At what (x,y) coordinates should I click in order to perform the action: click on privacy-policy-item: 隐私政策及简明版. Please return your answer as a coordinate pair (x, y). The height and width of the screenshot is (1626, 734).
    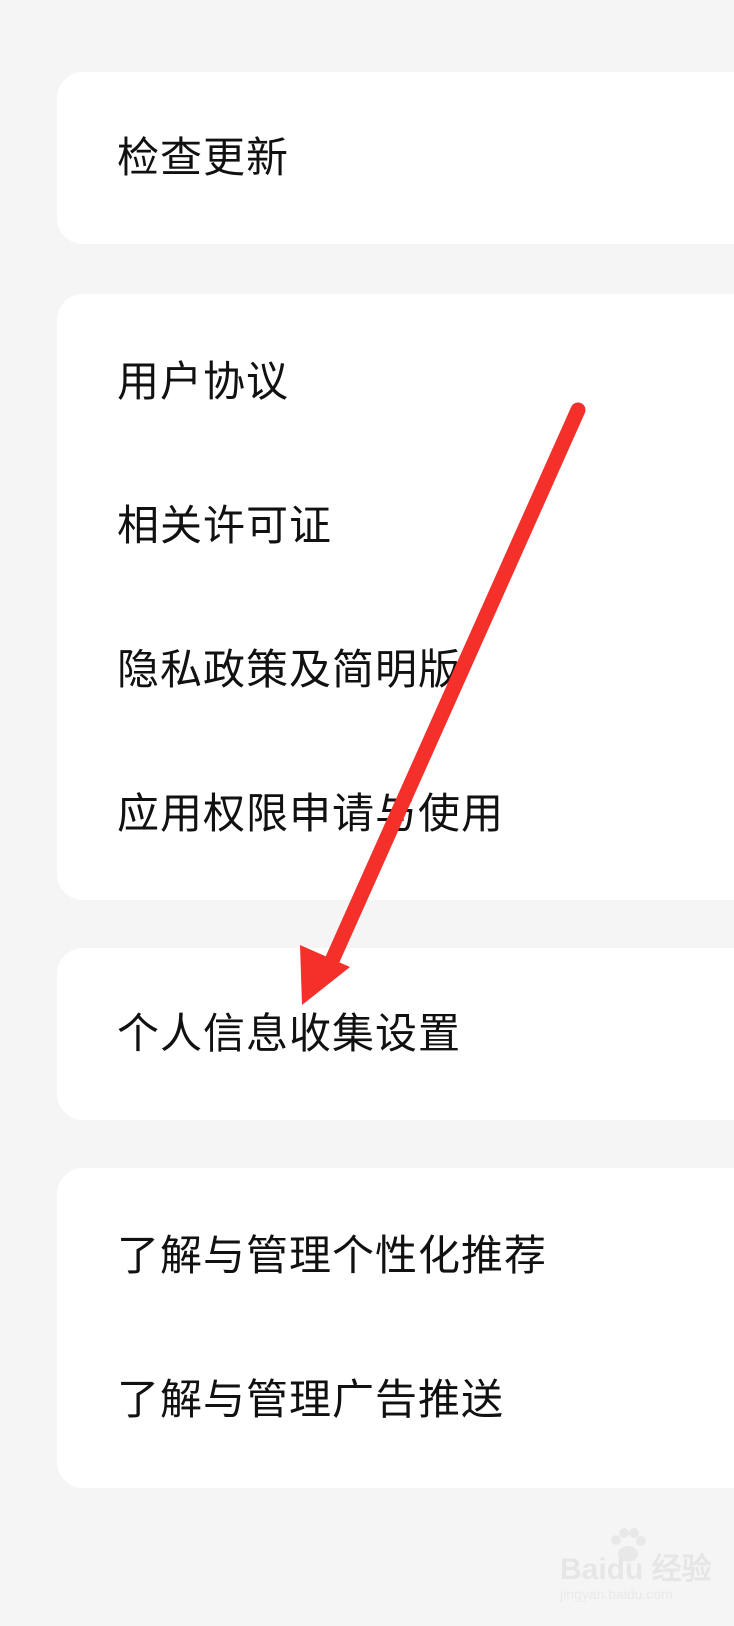
    Looking at the image, I should click on (289, 670).